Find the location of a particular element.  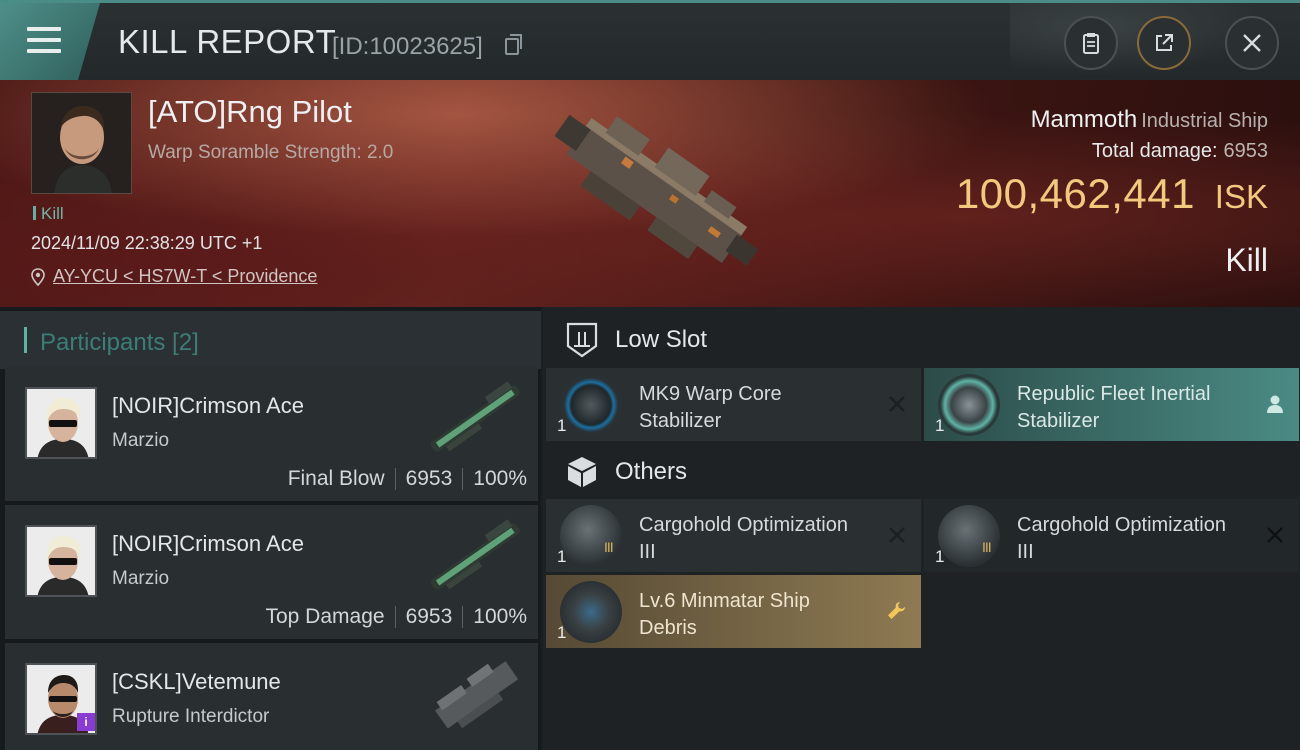

participant-avatar: i is located at coordinates (61, 699).